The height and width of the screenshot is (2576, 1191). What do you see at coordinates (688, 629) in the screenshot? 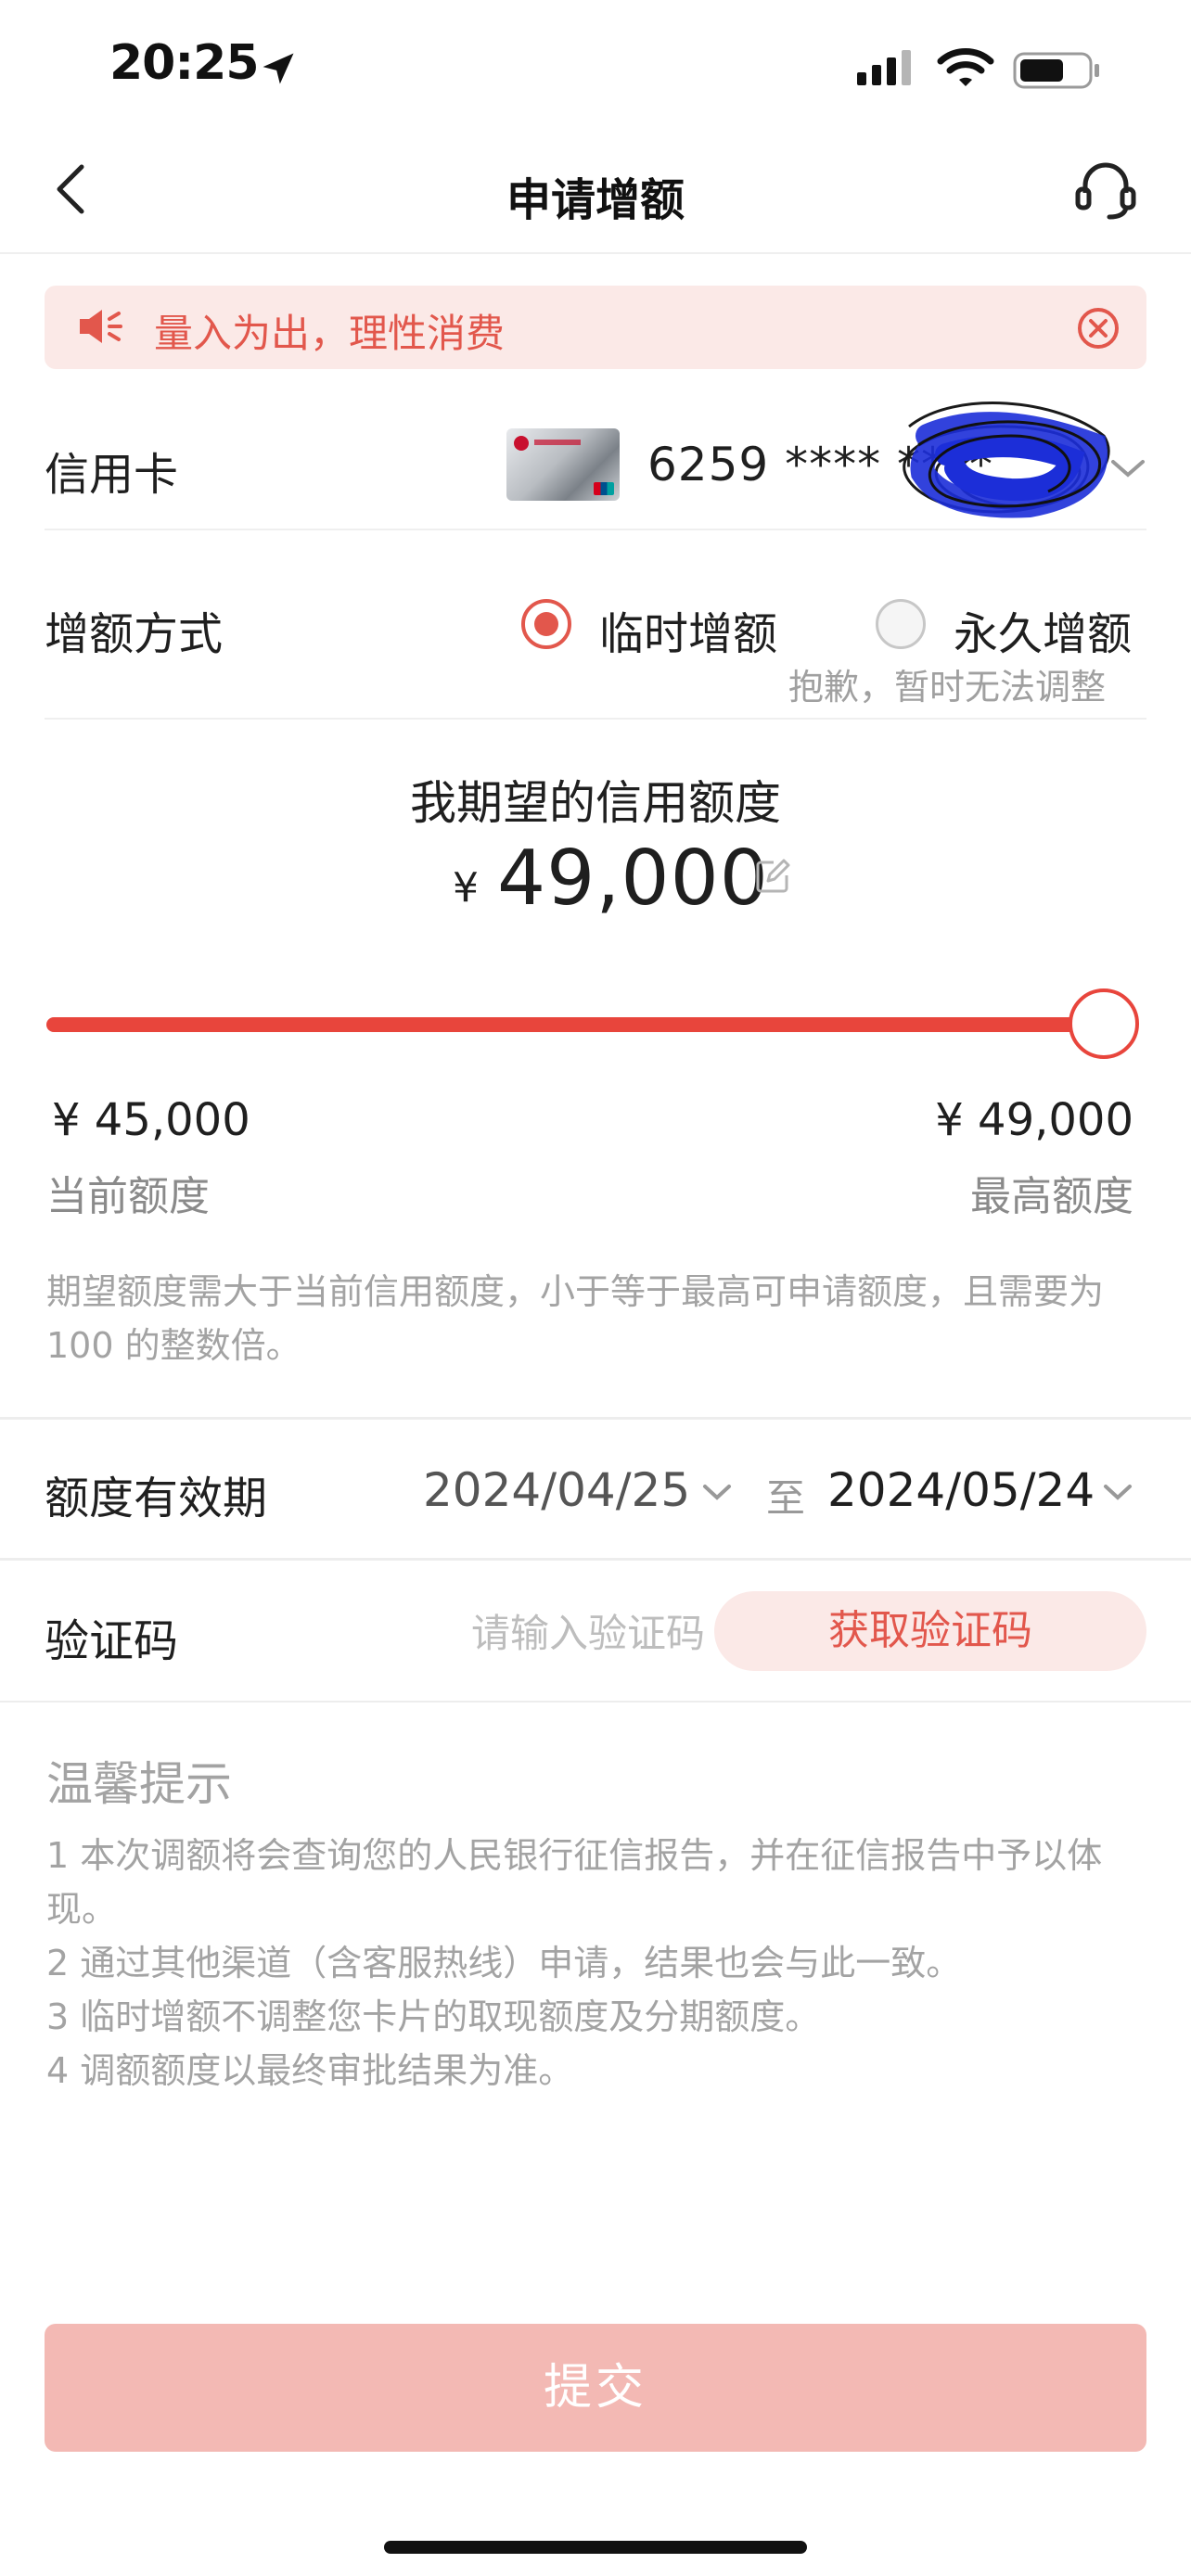
I see `option-temporary-label: 临时增额` at bounding box center [688, 629].